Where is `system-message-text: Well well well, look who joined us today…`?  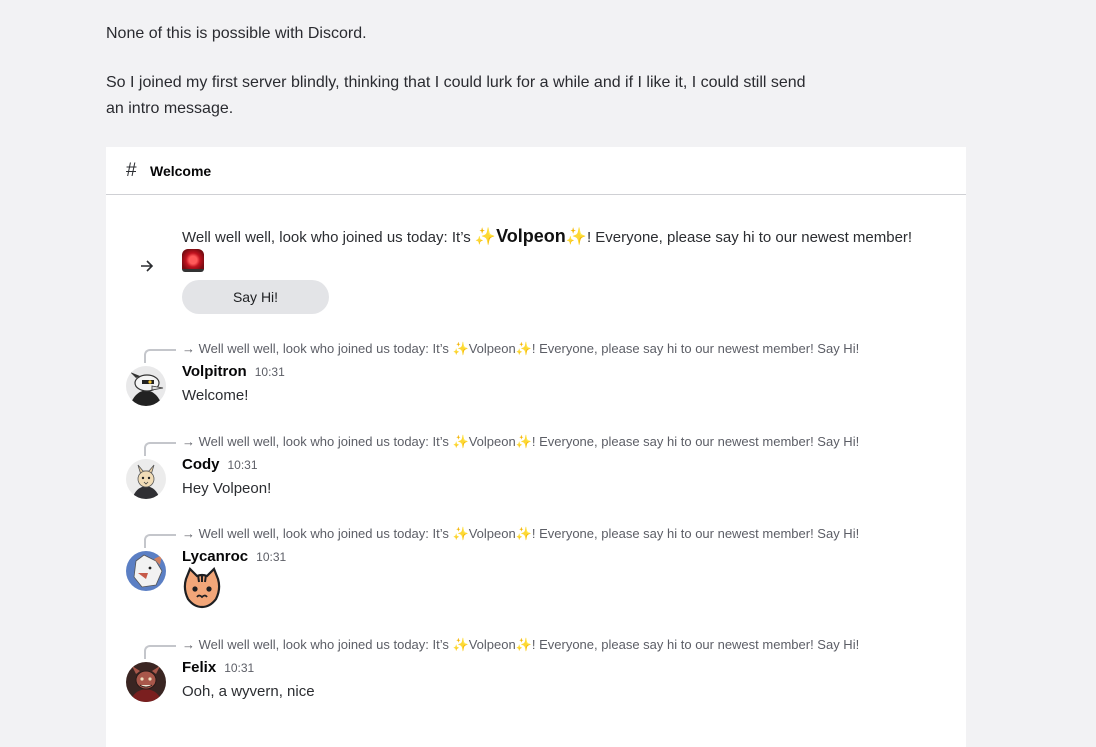 system-message-text: Well well well, look who joined us today… is located at coordinates (552, 250).